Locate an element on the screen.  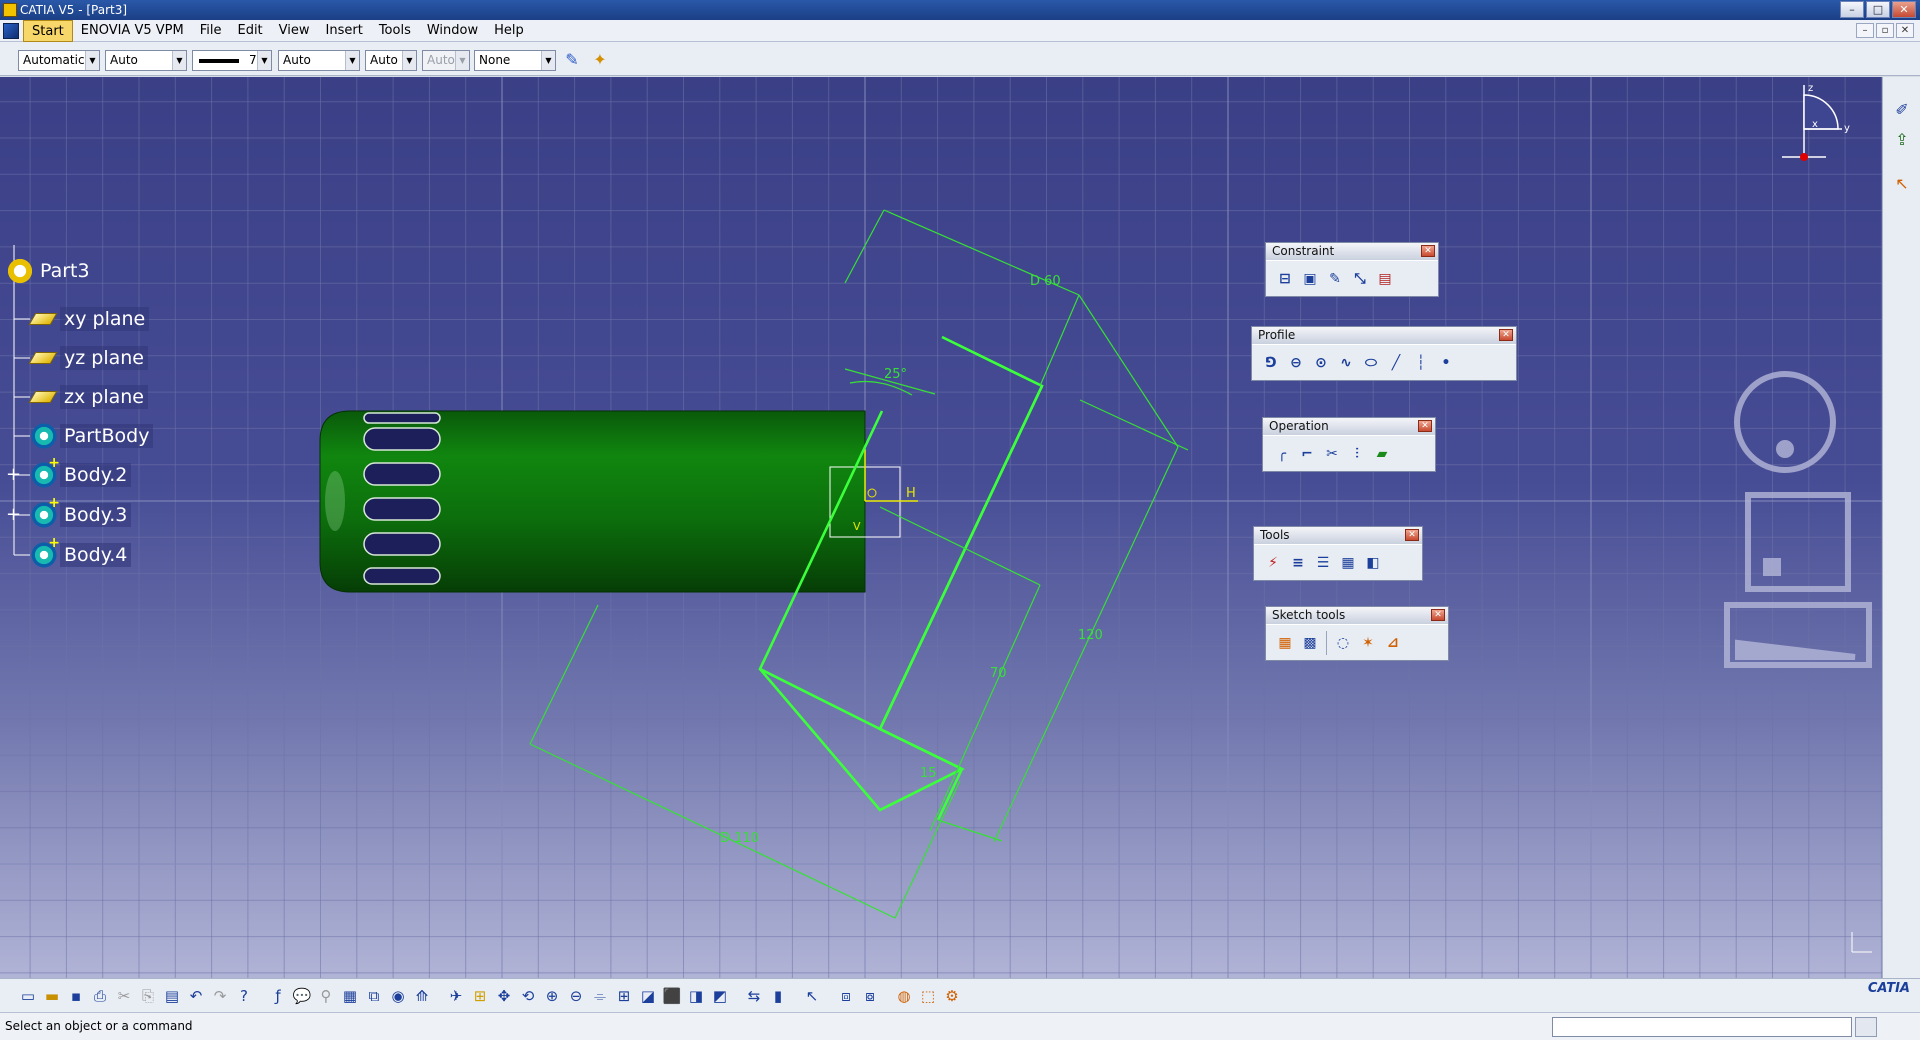
iso-view-icon: ◪ is located at coordinates (648, 996).